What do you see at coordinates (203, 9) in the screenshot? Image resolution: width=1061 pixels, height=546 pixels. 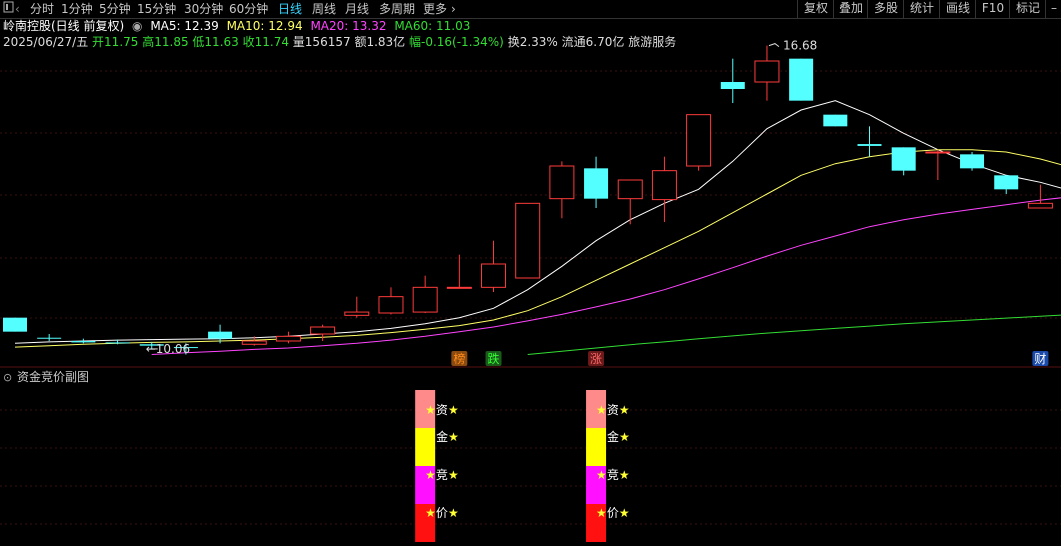 I see `period-tab-4: 30分钟` at bounding box center [203, 9].